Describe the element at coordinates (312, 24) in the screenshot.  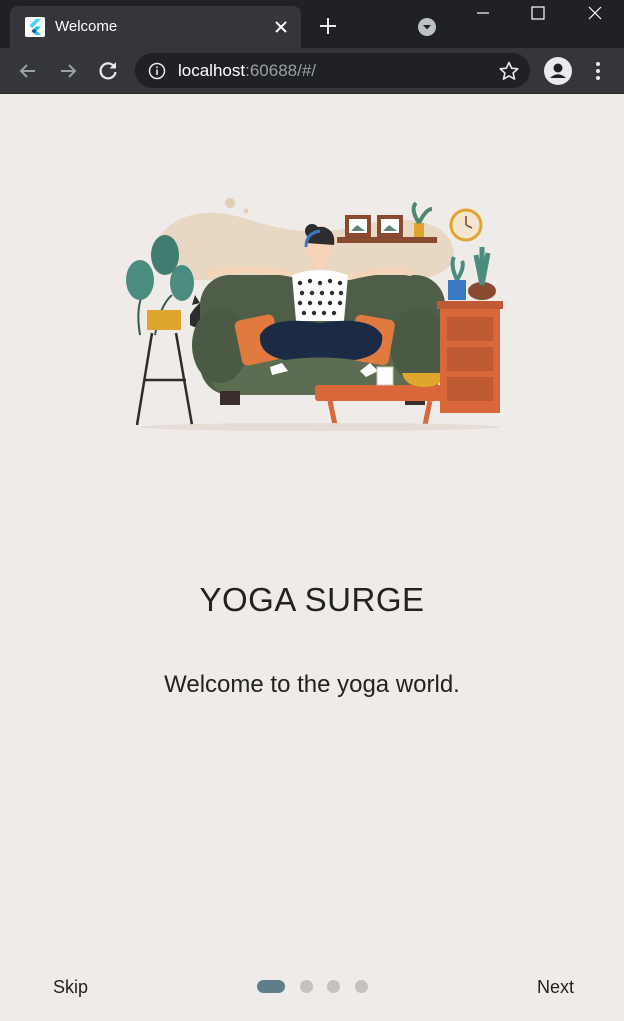
I see `browser-titlebar: Welcome` at that location.